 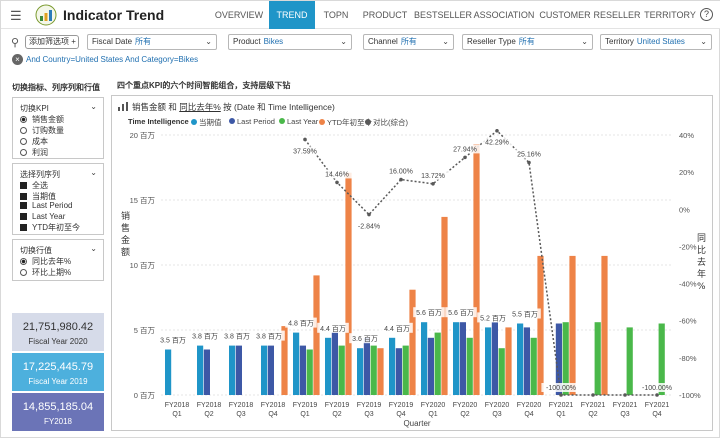 I want to click on help-icon: ?, so click(x=706, y=14).